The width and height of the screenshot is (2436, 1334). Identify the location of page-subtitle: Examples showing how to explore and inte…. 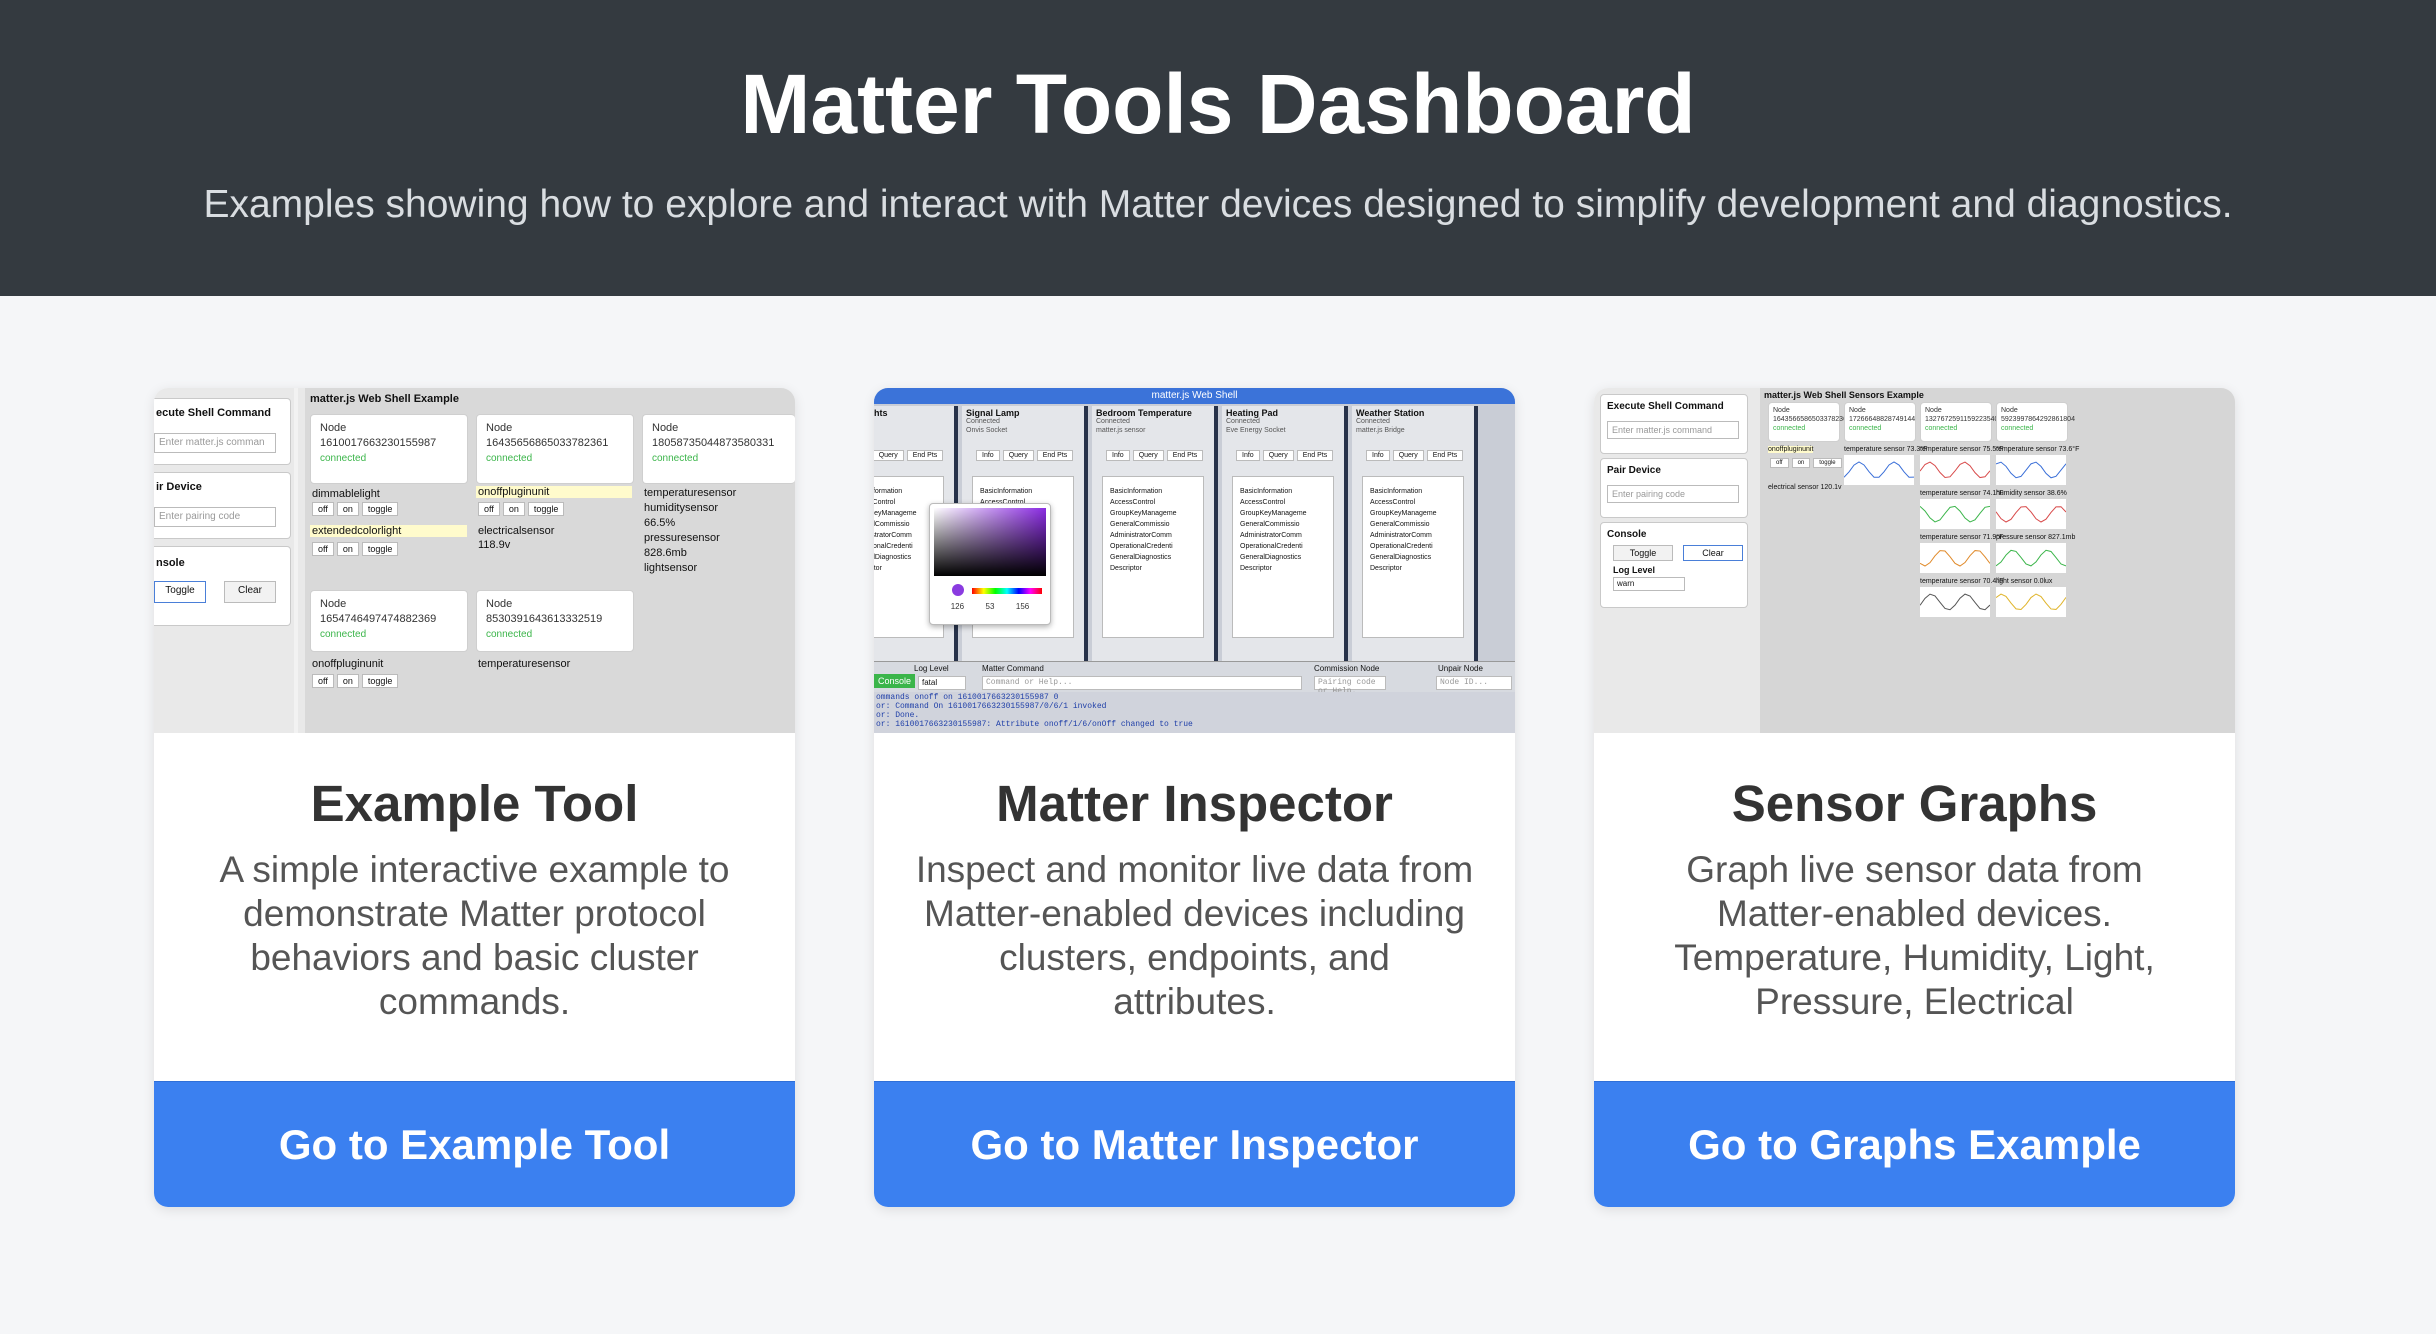
(1218, 204).